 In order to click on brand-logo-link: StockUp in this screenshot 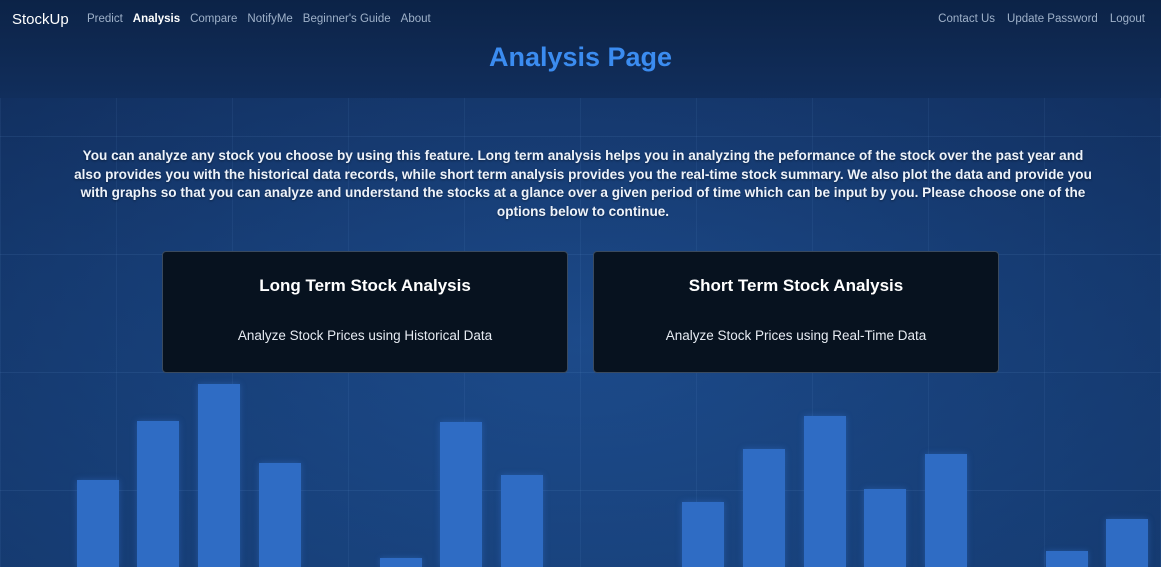, I will do `click(40, 19)`.